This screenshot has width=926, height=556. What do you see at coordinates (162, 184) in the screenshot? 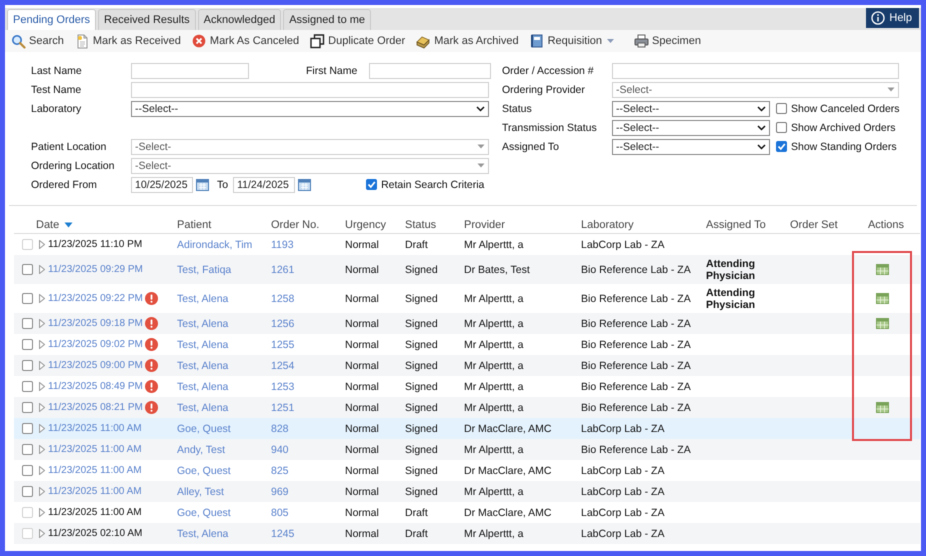
I see `date-field: 10/25/2025` at bounding box center [162, 184].